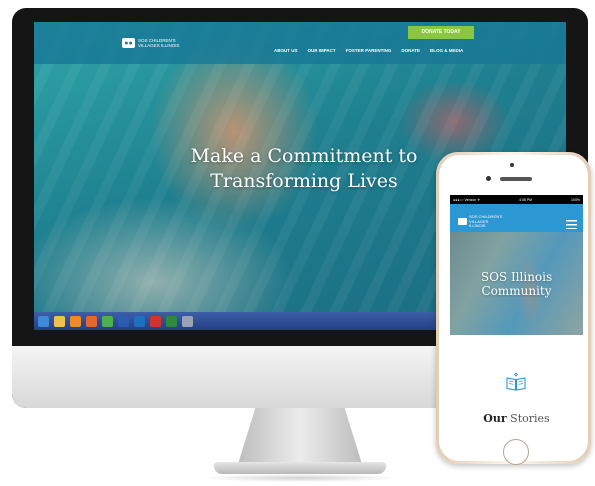 This screenshot has height=486, width=595. I want to click on nav-foster-parenting: FOSTER PARENTING, so click(369, 50).